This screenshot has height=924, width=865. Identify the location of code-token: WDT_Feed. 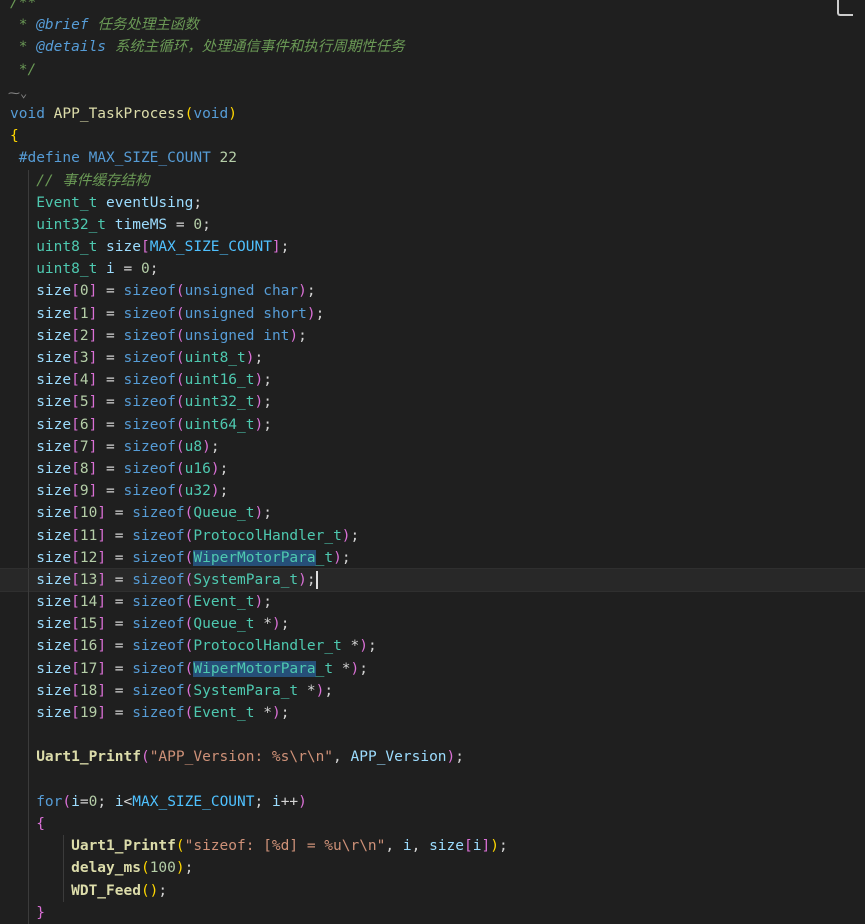
(106, 890).